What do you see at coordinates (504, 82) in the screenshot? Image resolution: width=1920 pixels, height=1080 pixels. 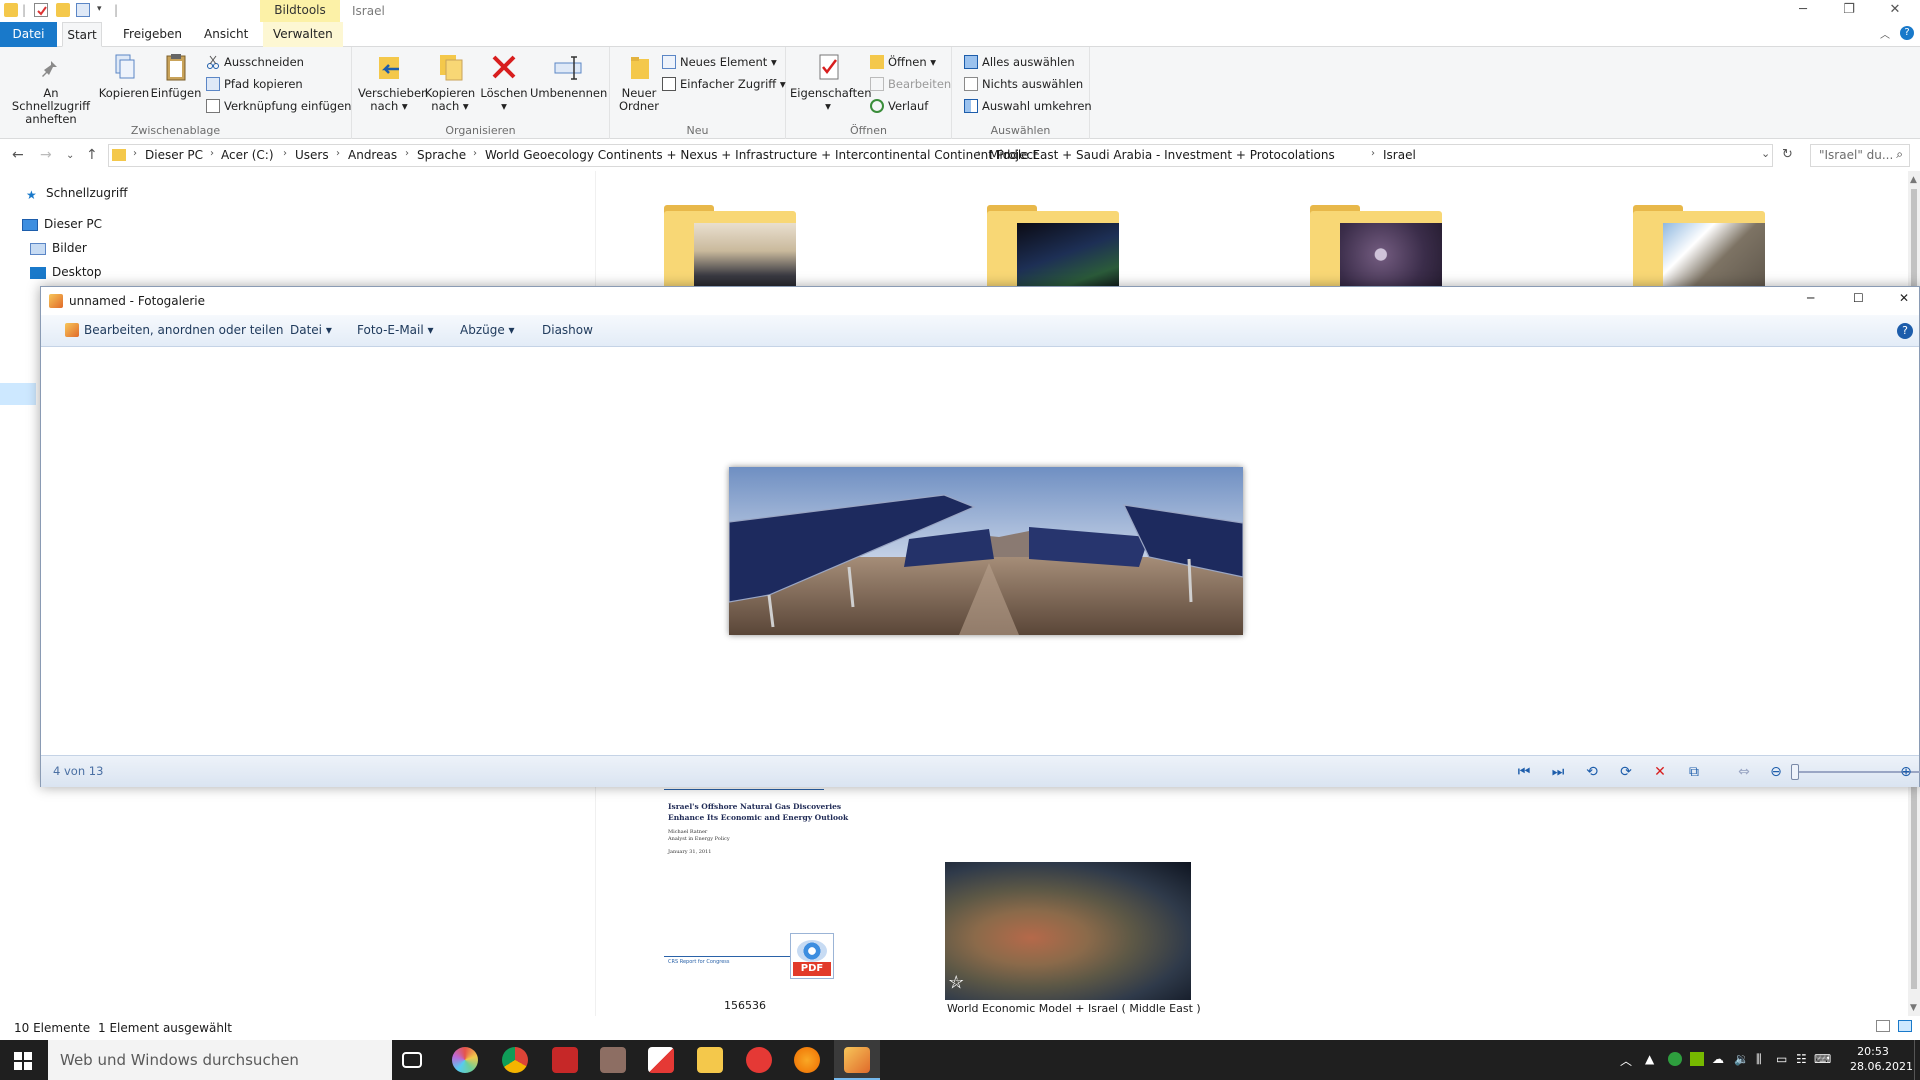 I see `delete-button: Löschen ▾` at bounding box center [504, 82].